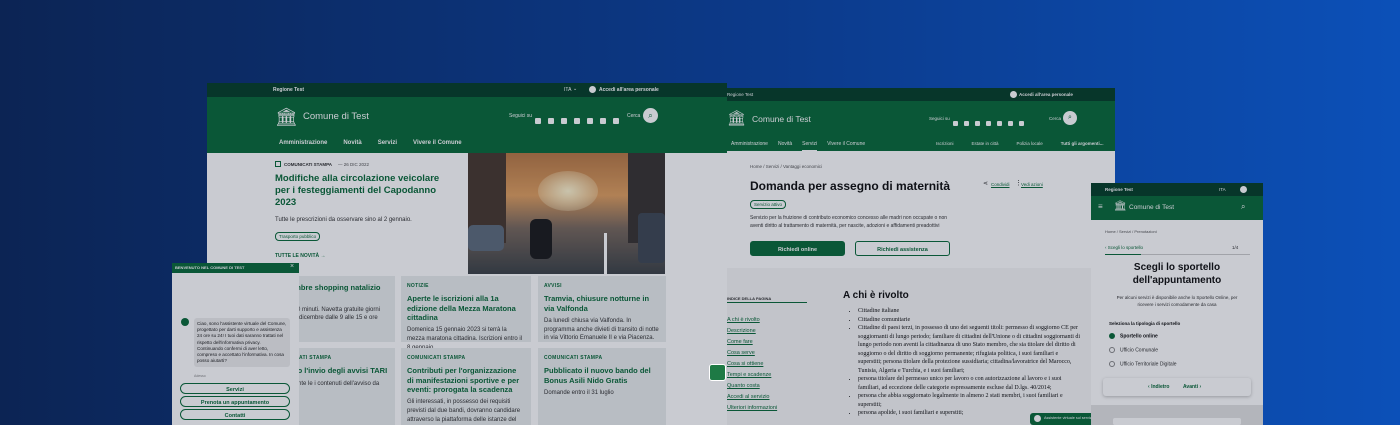 This screenshot has width=1400, height=425. Describe the element at coordinates (749, 375) in the screenshot. I see `toc-item: Tempi e scadenze` at that location.